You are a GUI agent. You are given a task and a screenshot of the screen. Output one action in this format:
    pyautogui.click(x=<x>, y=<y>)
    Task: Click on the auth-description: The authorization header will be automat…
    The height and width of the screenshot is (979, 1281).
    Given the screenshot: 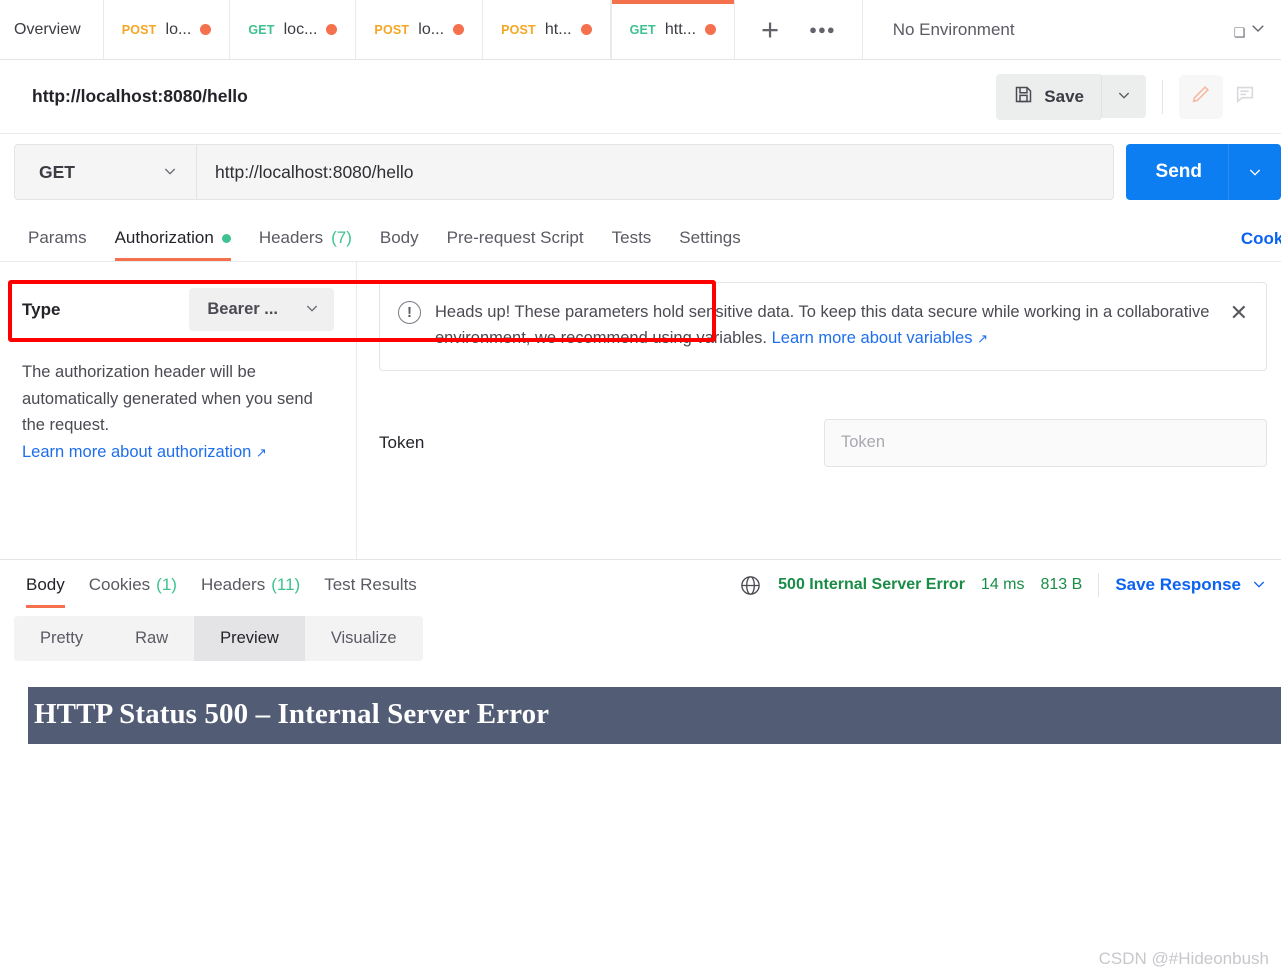 What is the action you would take?
    pyautogui.click(x=172, y=412)
    